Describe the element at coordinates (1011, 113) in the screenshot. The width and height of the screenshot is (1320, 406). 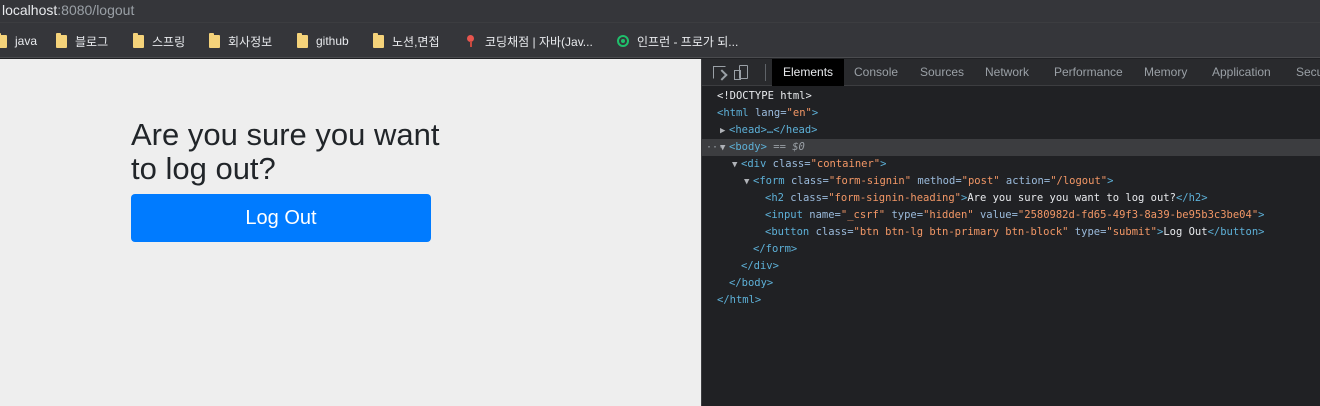
I see `dom-node-html: <html lang="en">` at that location.